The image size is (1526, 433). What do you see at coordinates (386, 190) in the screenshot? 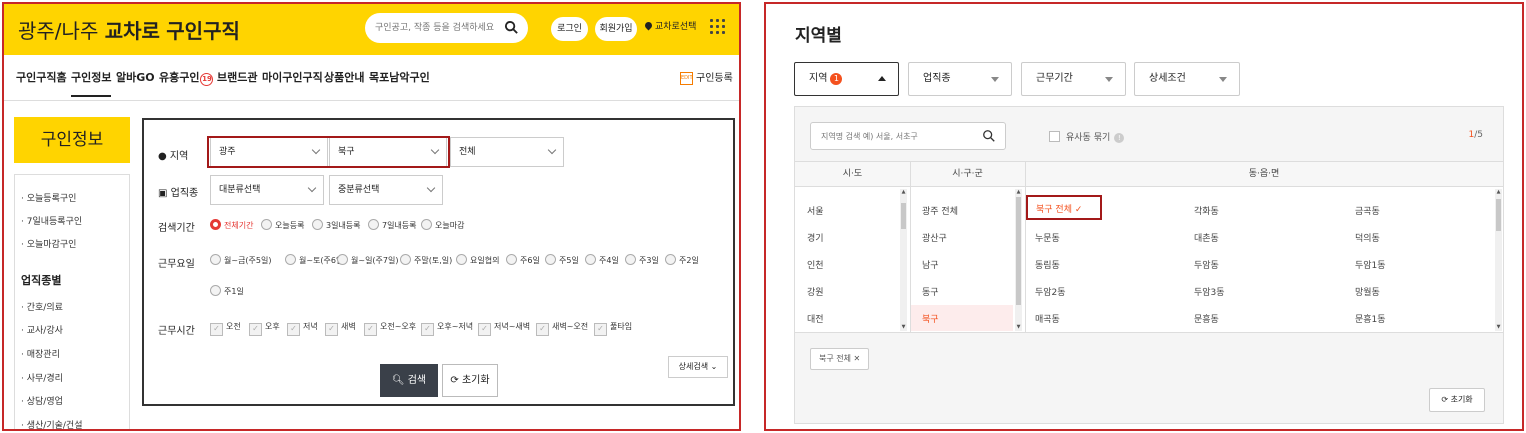
I see `job-minor-select: 중분류선택` at bounding box center [386, 190].